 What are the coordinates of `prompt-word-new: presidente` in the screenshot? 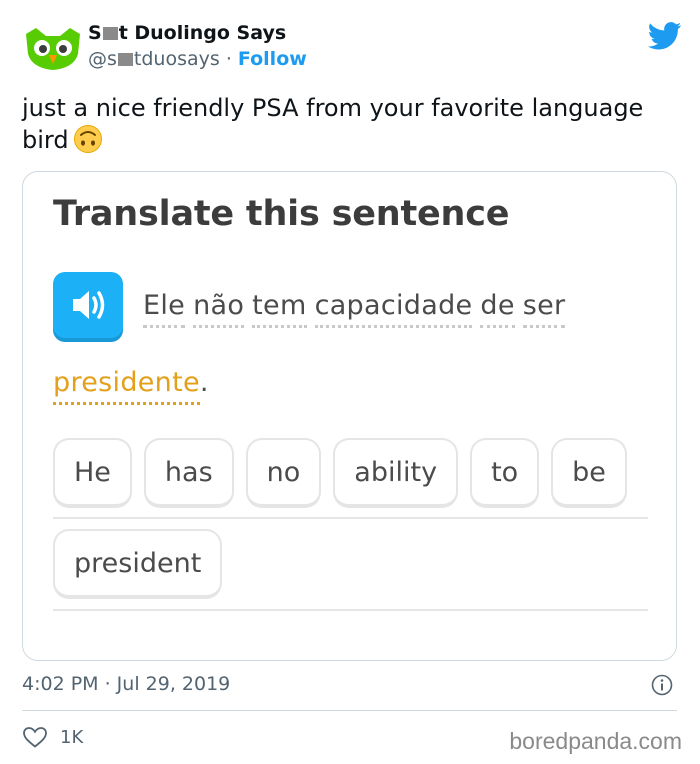 It's located at (126, 386).